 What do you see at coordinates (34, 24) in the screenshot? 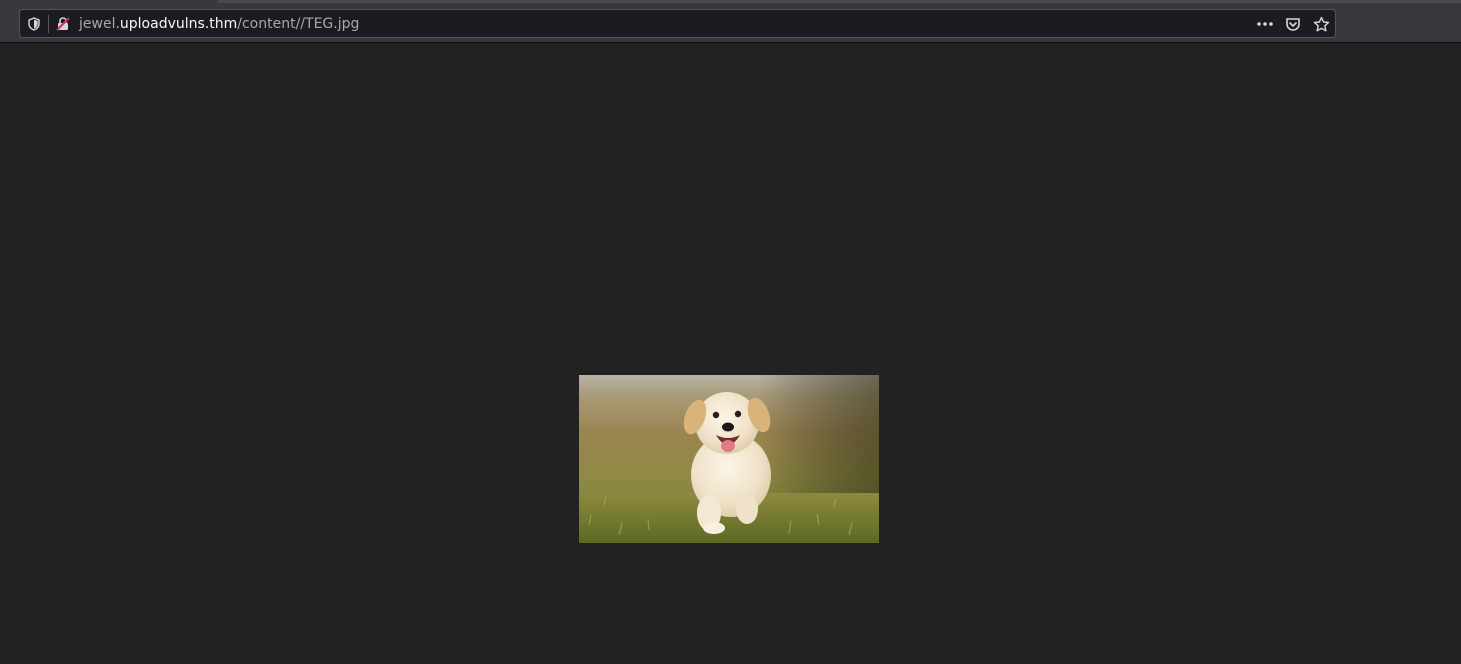
I see `shield-icon` at bounding box center [34, 24].